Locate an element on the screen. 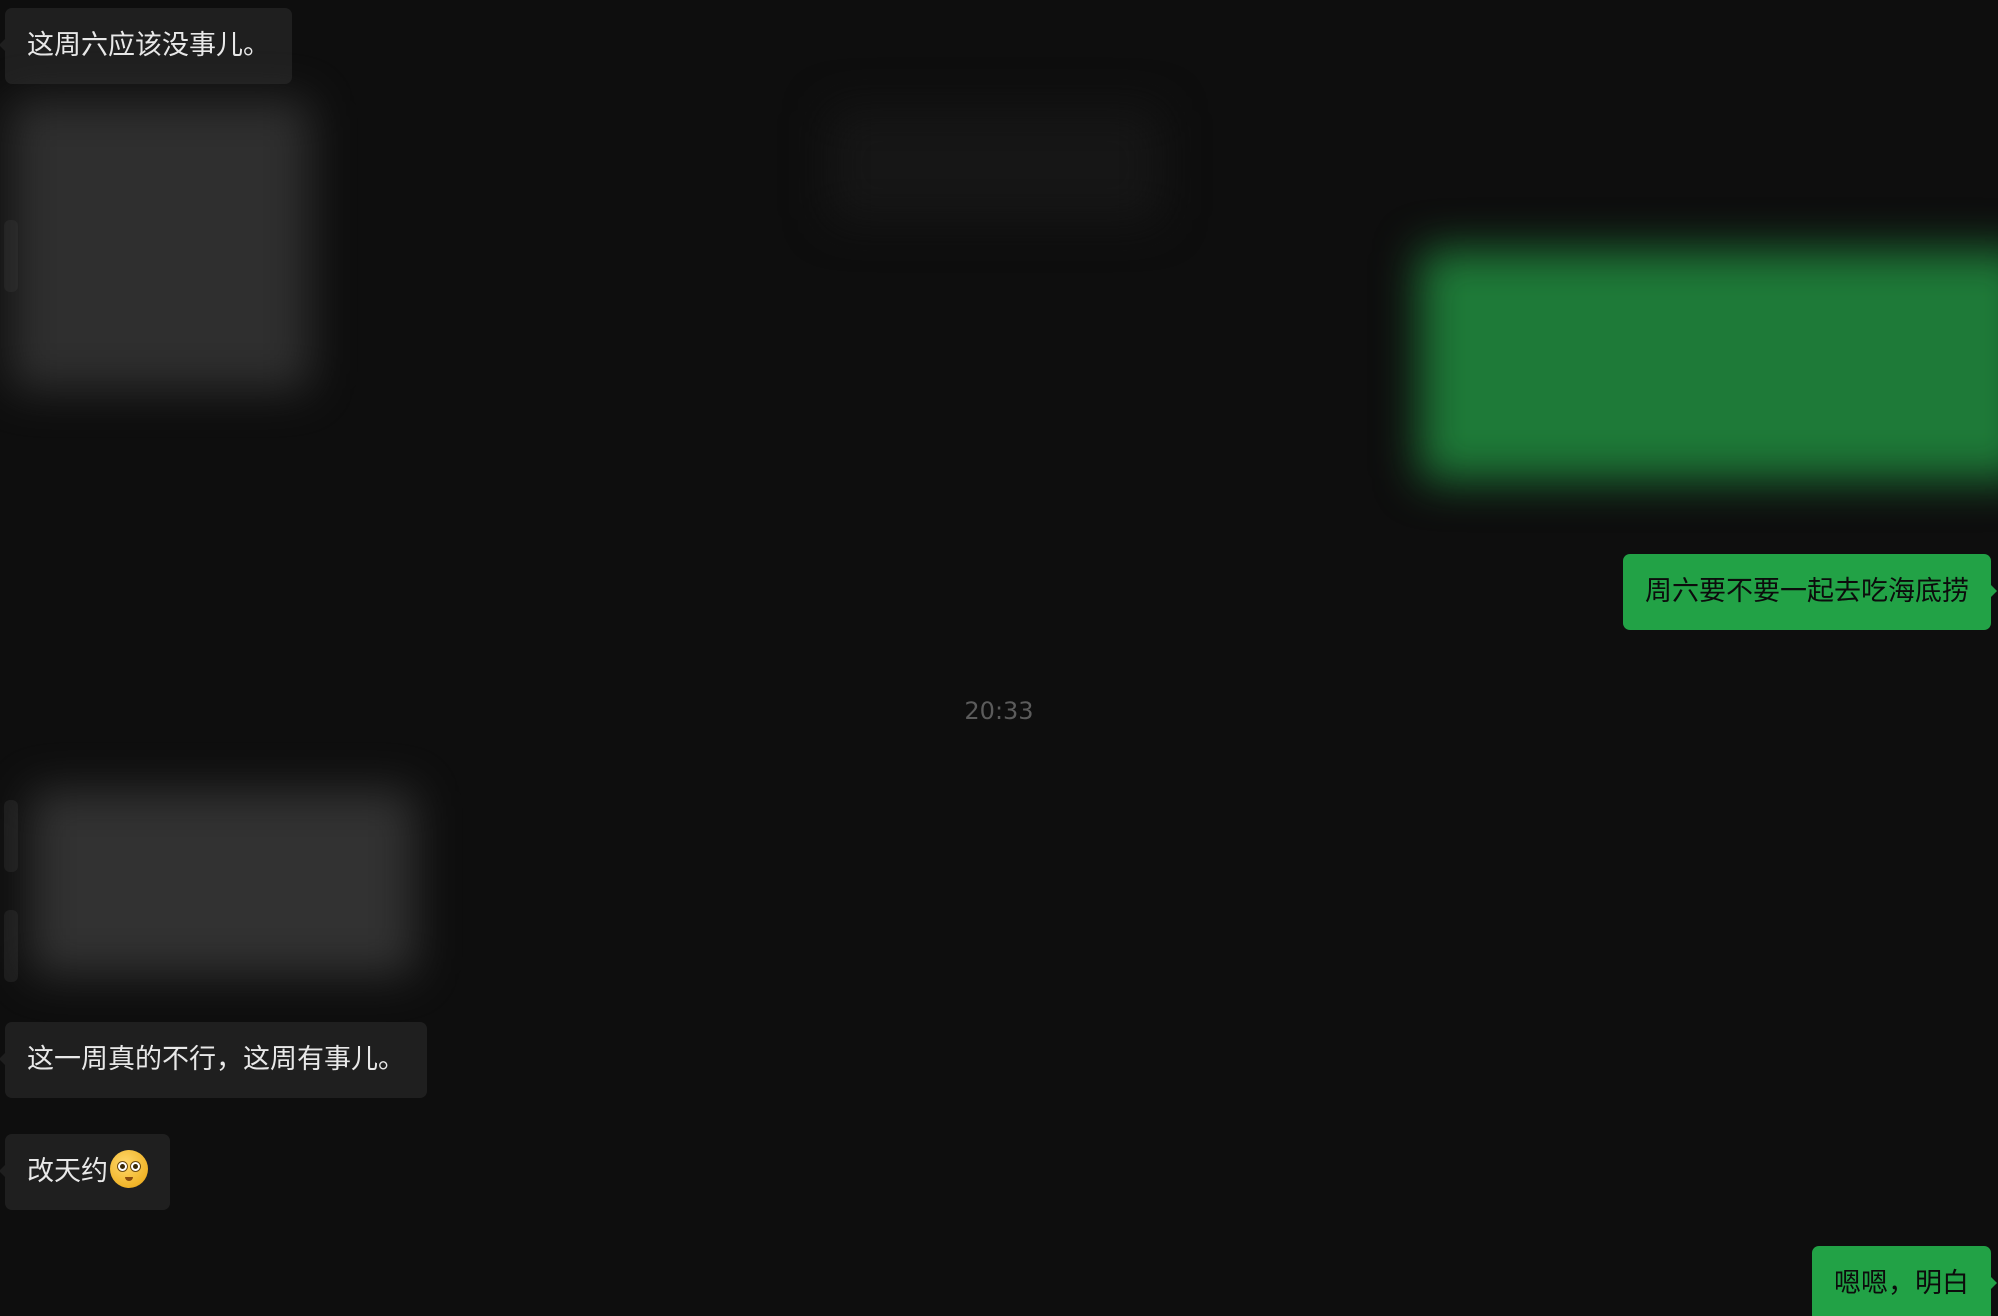 The height and width of the screenshot is (1316, 1998). outgoing-message-bubble: 周六要不要一起去吃海底捞 is located at coordinates (1810, 592).